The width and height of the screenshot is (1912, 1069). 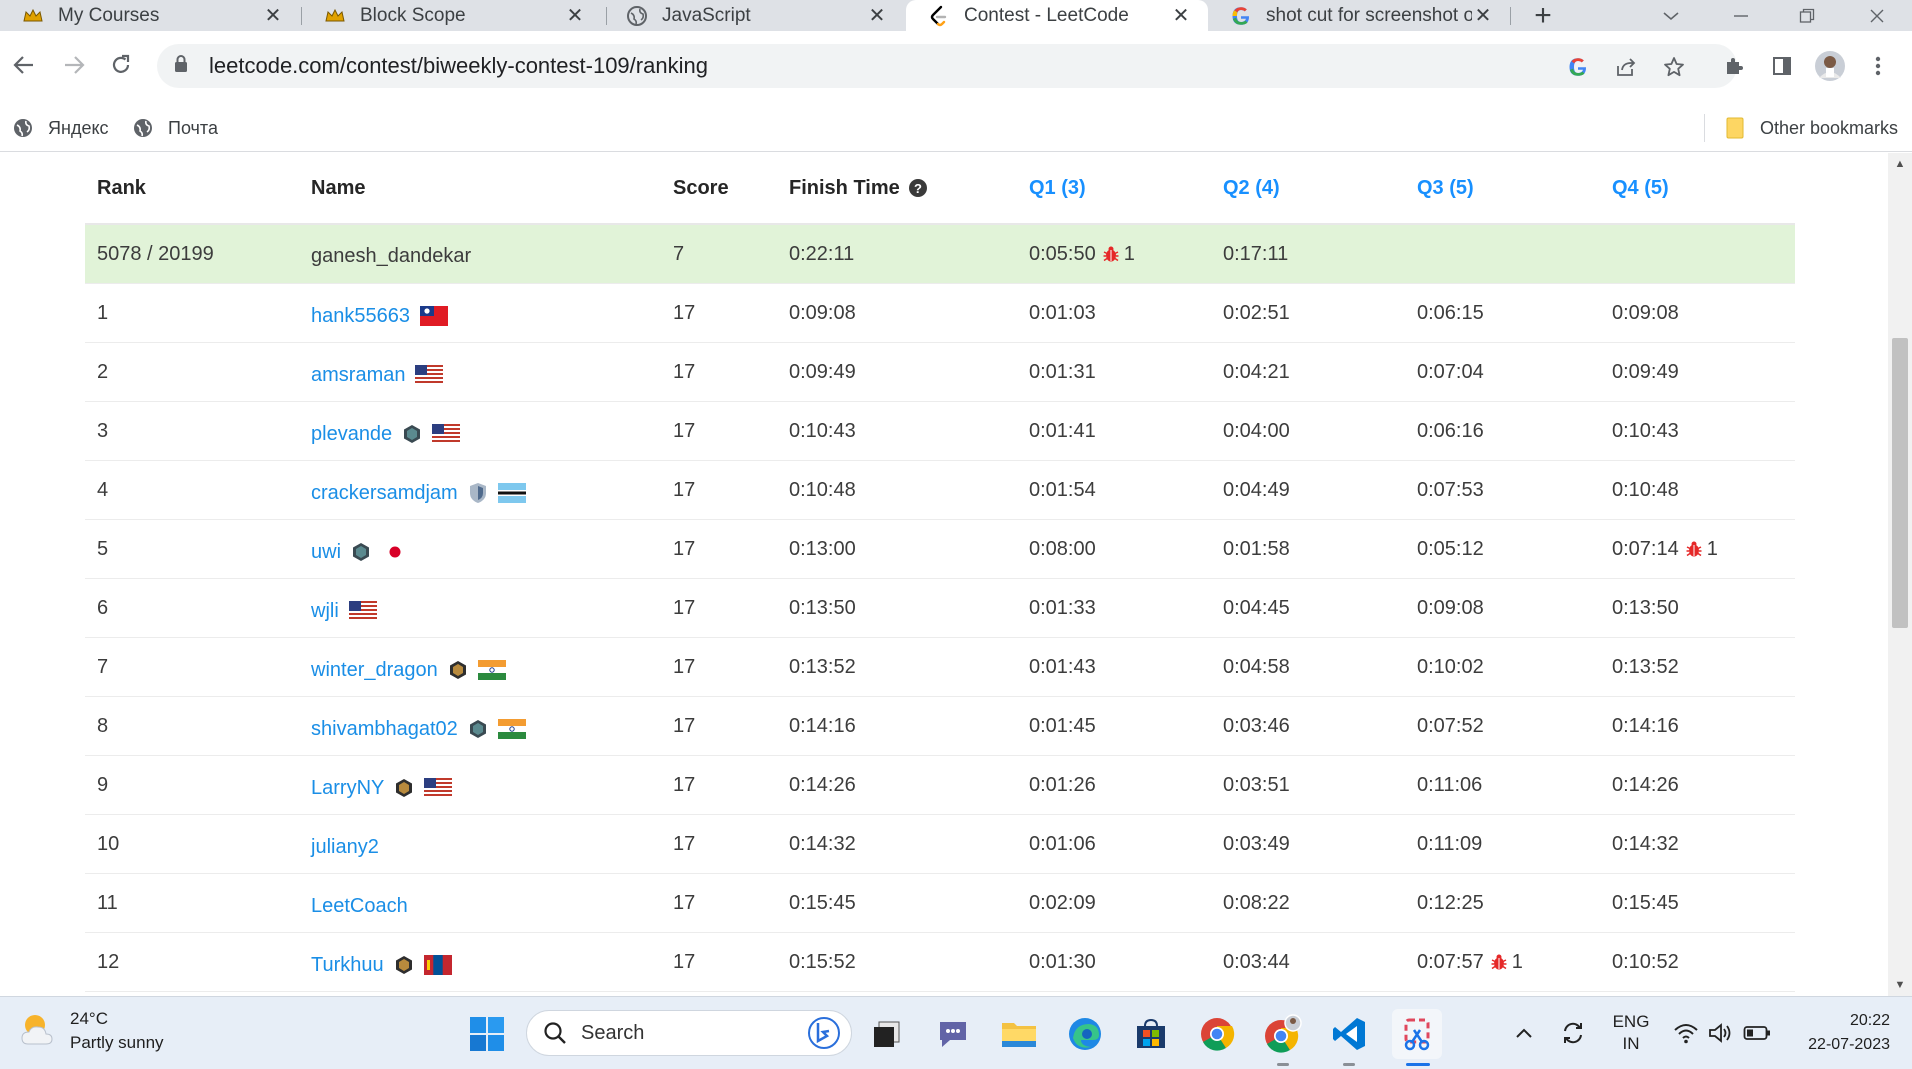 What do you see at coordinates (452, 15) in the screenshot?
I see `tab-block-scope: Block Scope ✕` at bounding box center [452, 15].